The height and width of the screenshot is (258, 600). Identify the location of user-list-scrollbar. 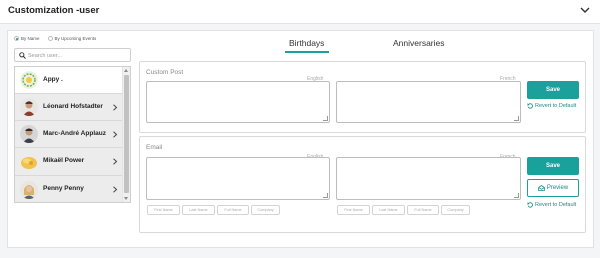
(126, 134).